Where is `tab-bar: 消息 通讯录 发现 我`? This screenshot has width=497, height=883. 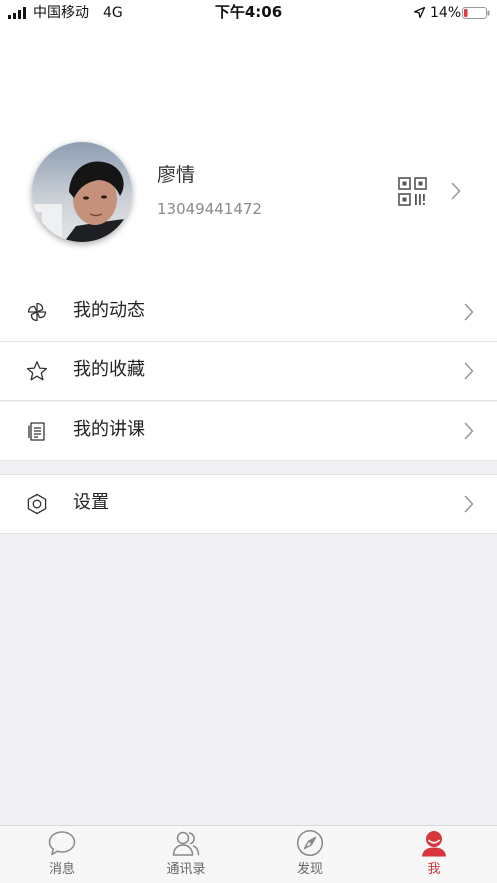
tab-bar: 消息 通讯录 发现 我 is located at coordinates (248, 854).